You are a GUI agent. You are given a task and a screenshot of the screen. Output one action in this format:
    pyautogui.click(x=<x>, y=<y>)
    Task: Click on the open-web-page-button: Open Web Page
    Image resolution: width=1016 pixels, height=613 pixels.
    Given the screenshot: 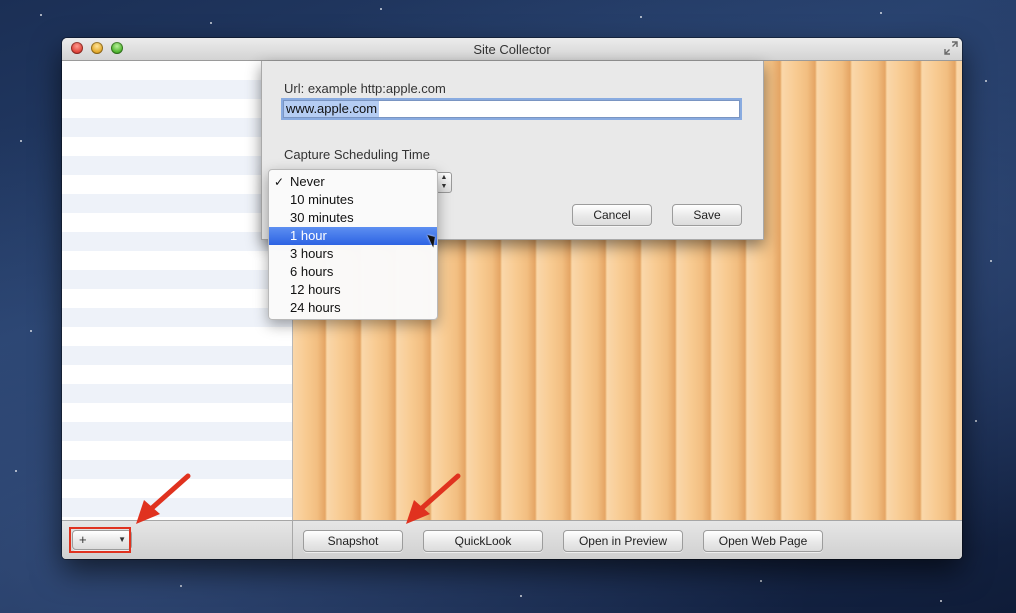 What is the action you would take?
    pyautogui.click(x=763, y=541)
    